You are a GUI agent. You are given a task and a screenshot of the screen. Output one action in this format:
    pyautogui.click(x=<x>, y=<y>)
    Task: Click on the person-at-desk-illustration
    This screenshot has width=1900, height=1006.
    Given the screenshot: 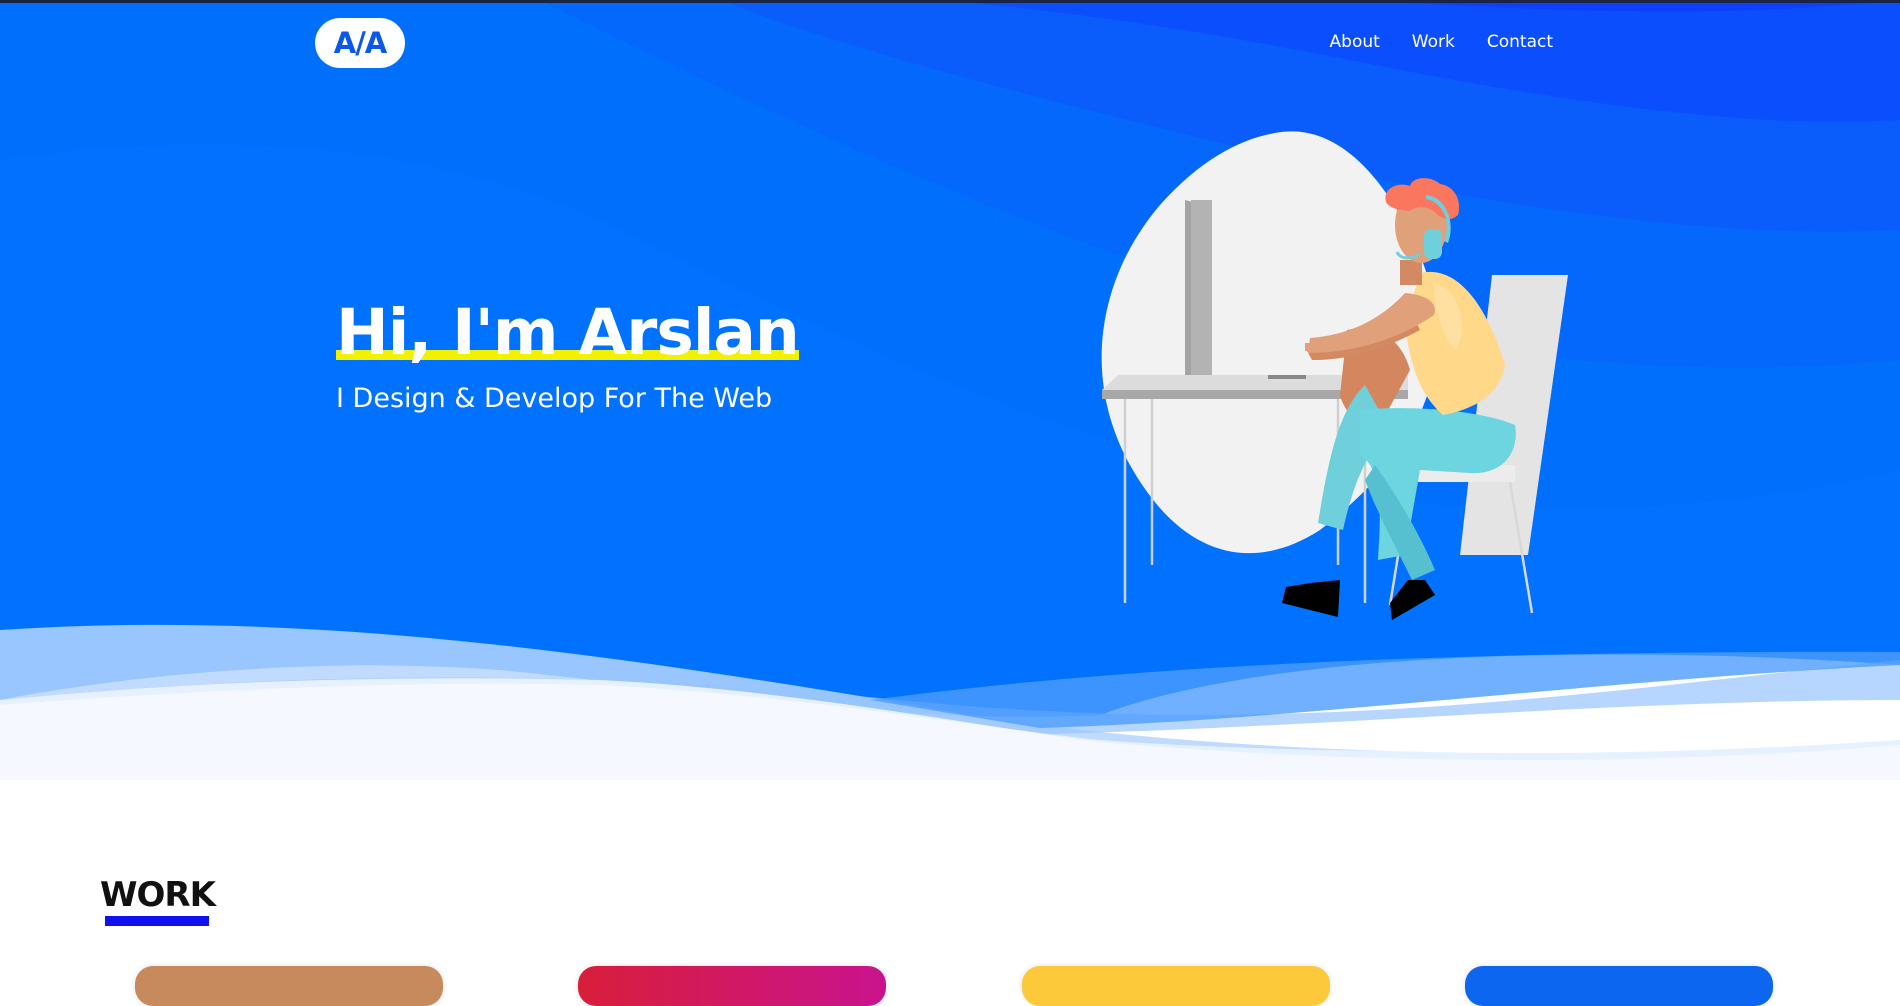 What is the action you would take?
    pyautogui.click(x=1334, y=375)
    